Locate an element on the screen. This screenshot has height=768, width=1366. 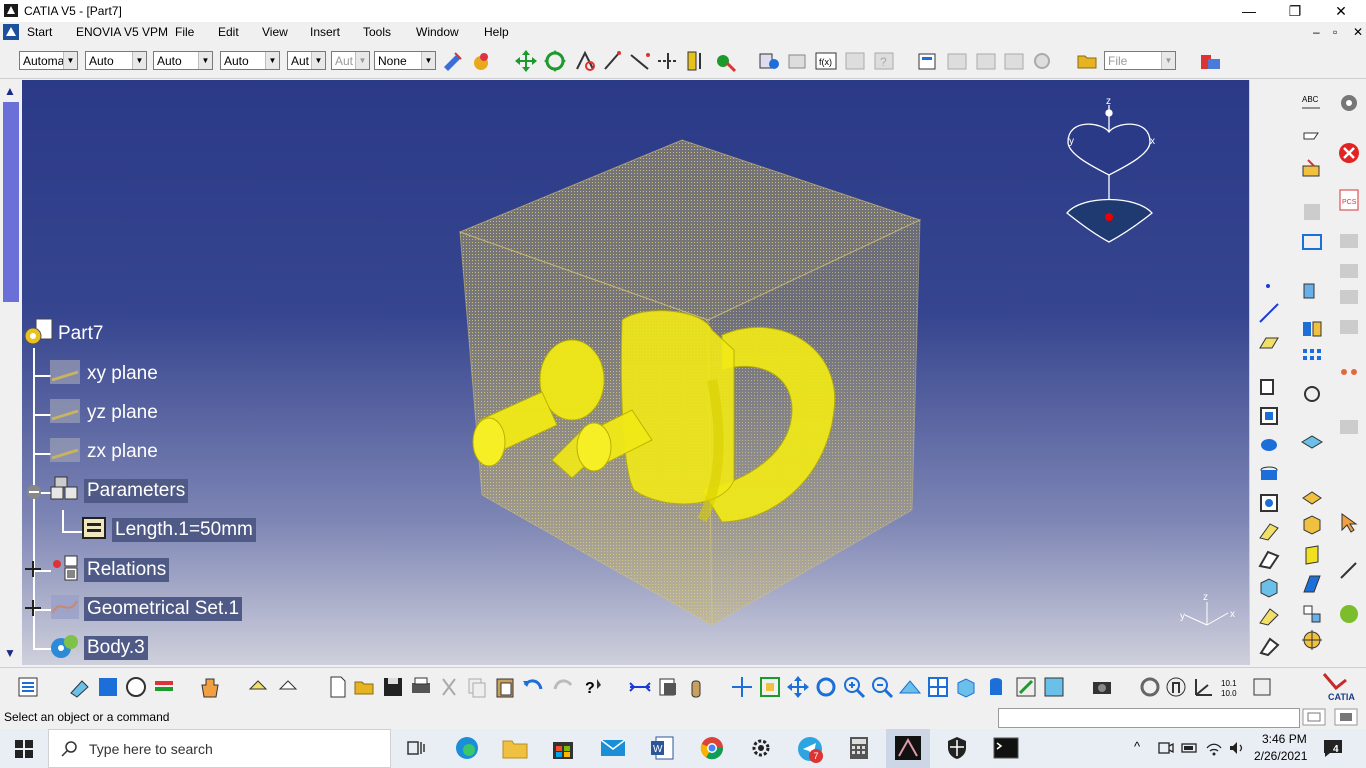
paste-icon is located at coordinates (505, 687).